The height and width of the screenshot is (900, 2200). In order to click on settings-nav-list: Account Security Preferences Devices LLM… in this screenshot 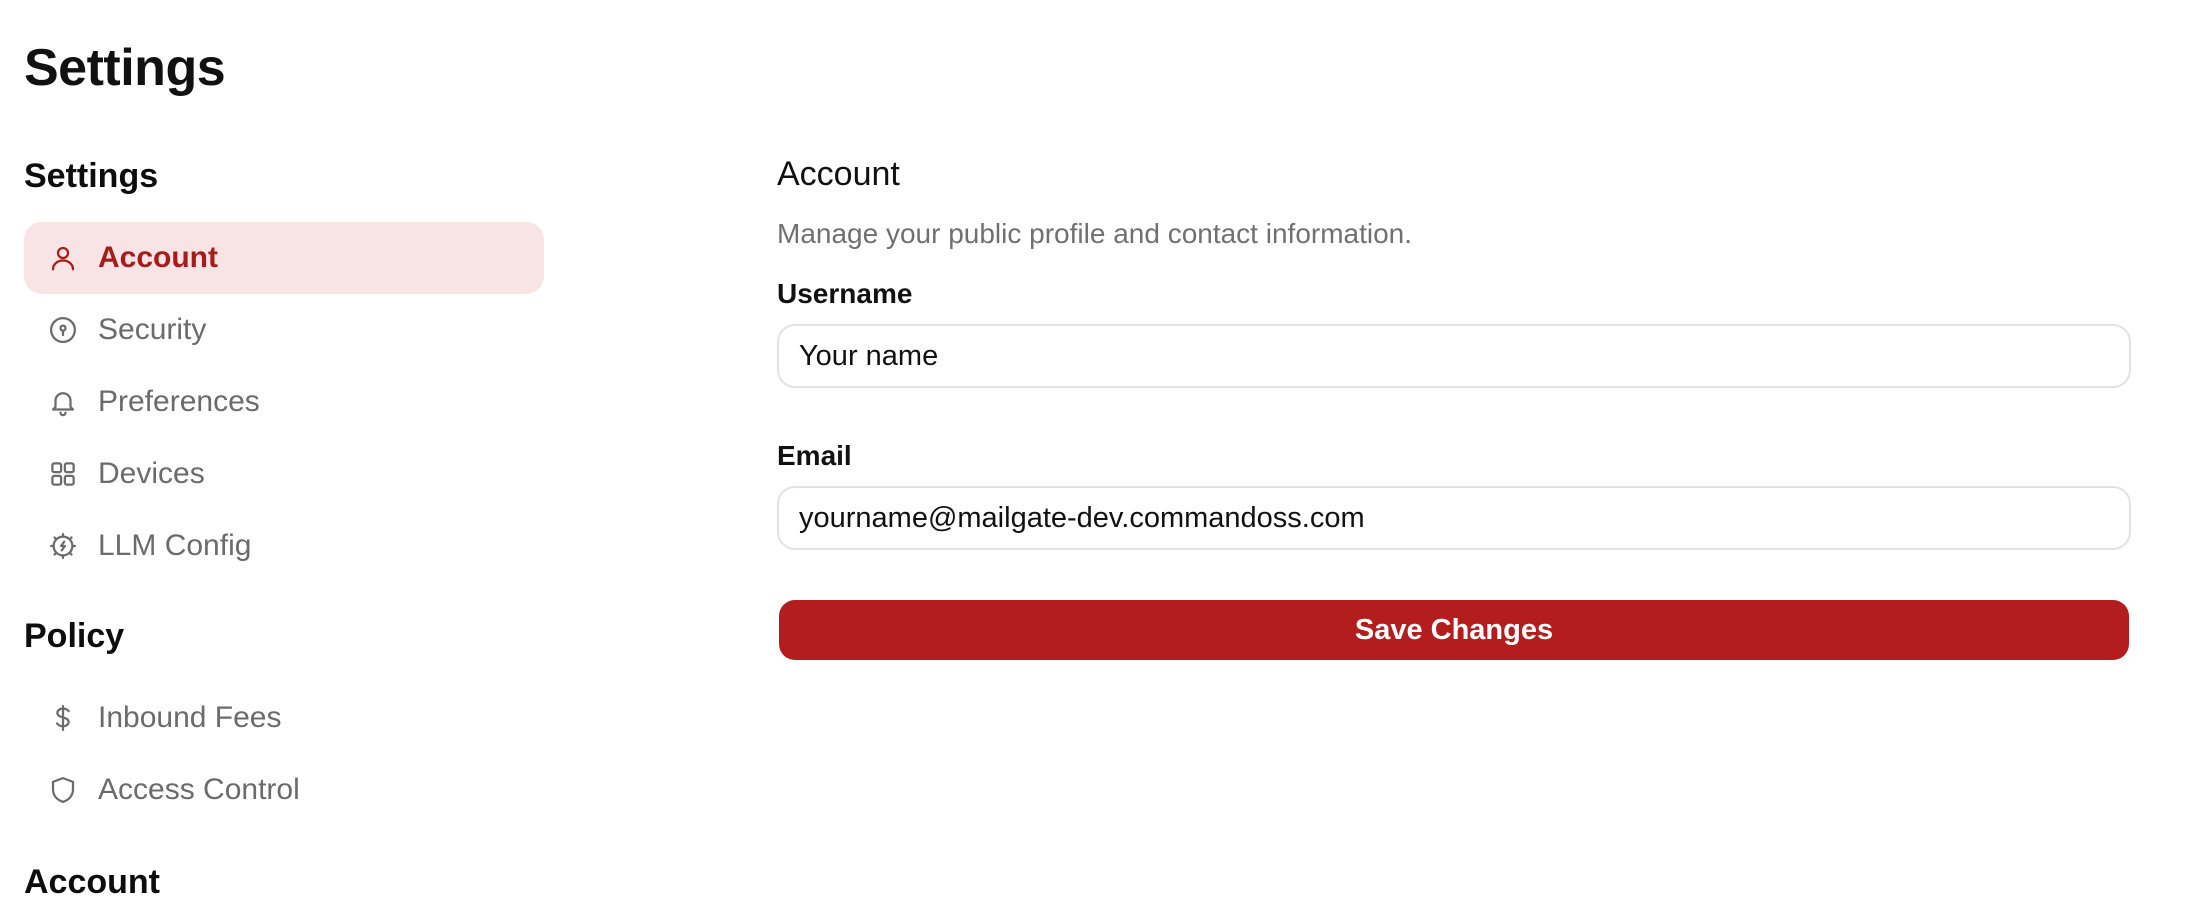, I will do `click(284, 402)`.